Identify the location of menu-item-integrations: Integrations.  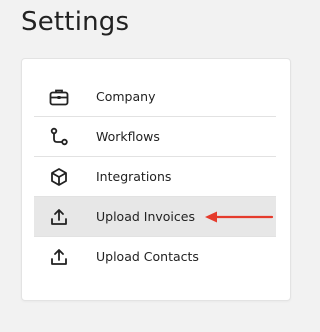
(155, 177).